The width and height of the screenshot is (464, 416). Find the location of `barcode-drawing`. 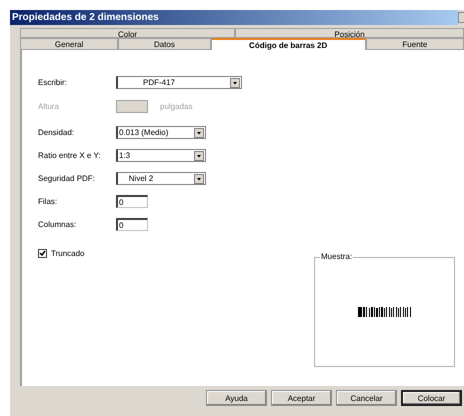

barcode-drawing is located at coordinates (385, 312).